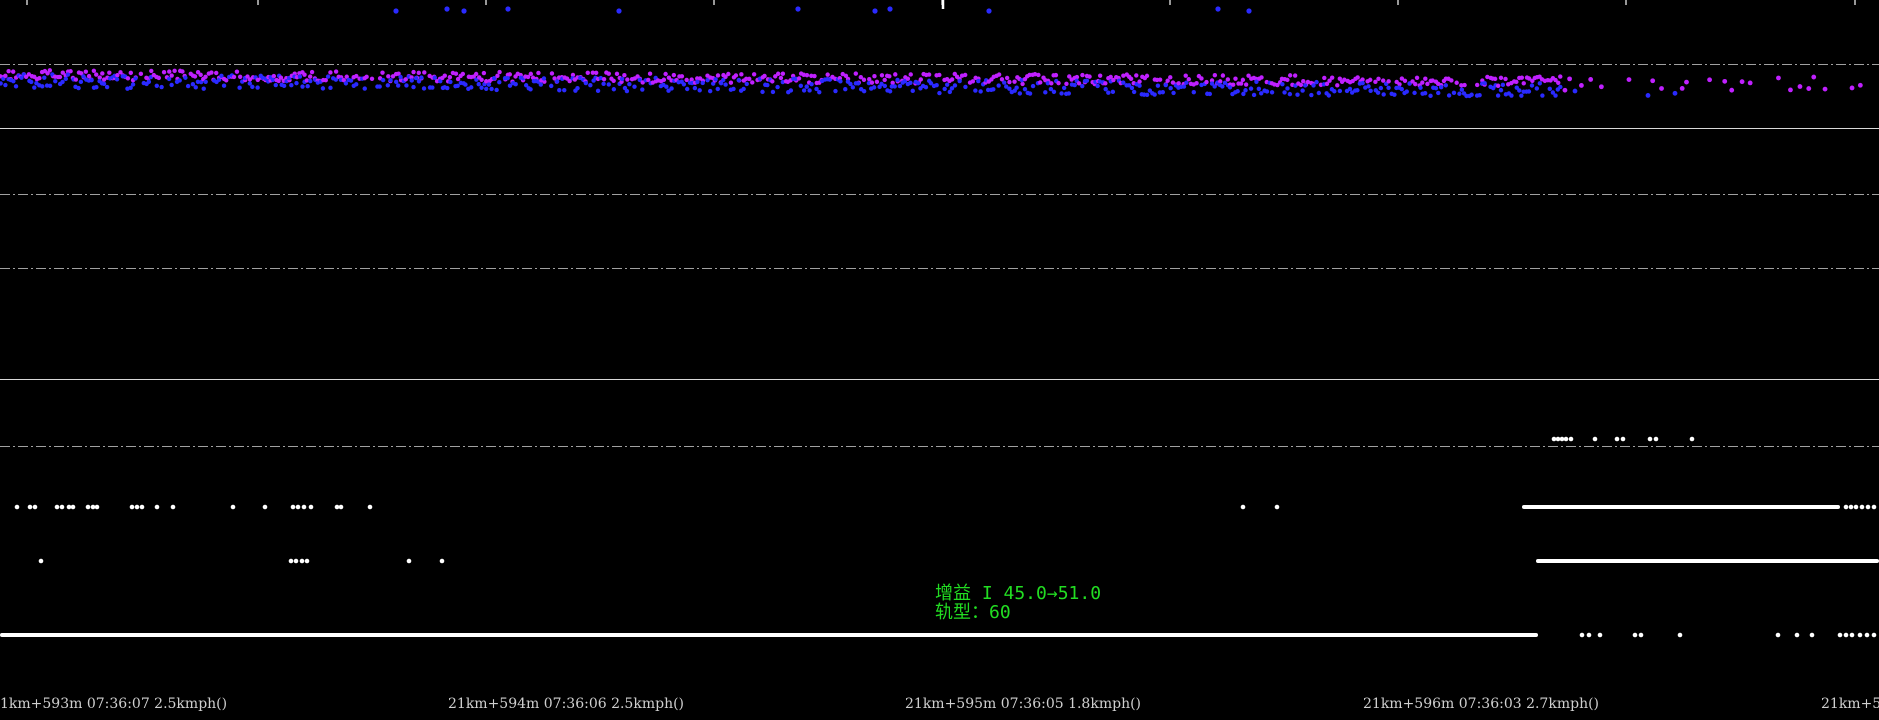 The height and width of the screenshot is (720, 1879). I want to click on top-ruler-ticks, so click(941, 4).